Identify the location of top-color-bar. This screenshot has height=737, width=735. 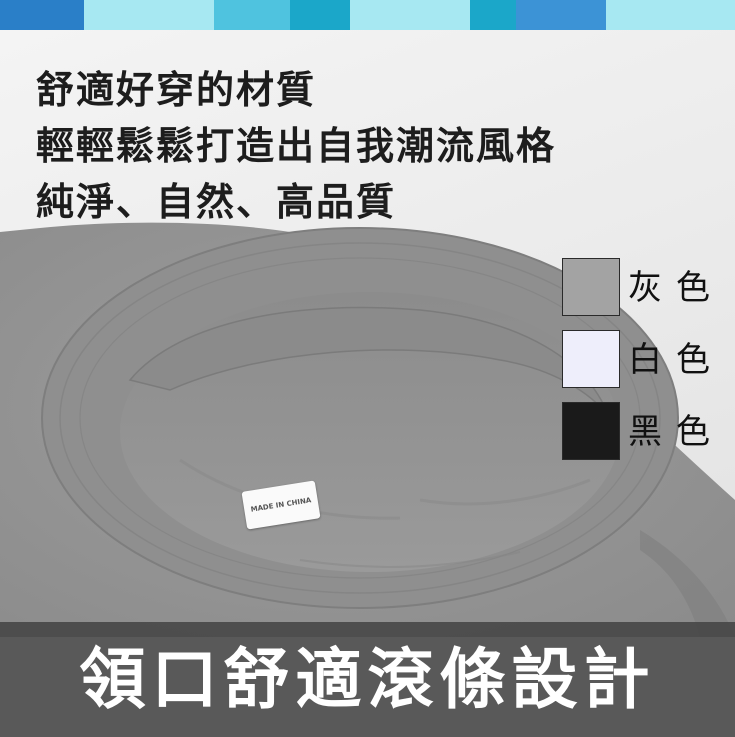
(367, 15).